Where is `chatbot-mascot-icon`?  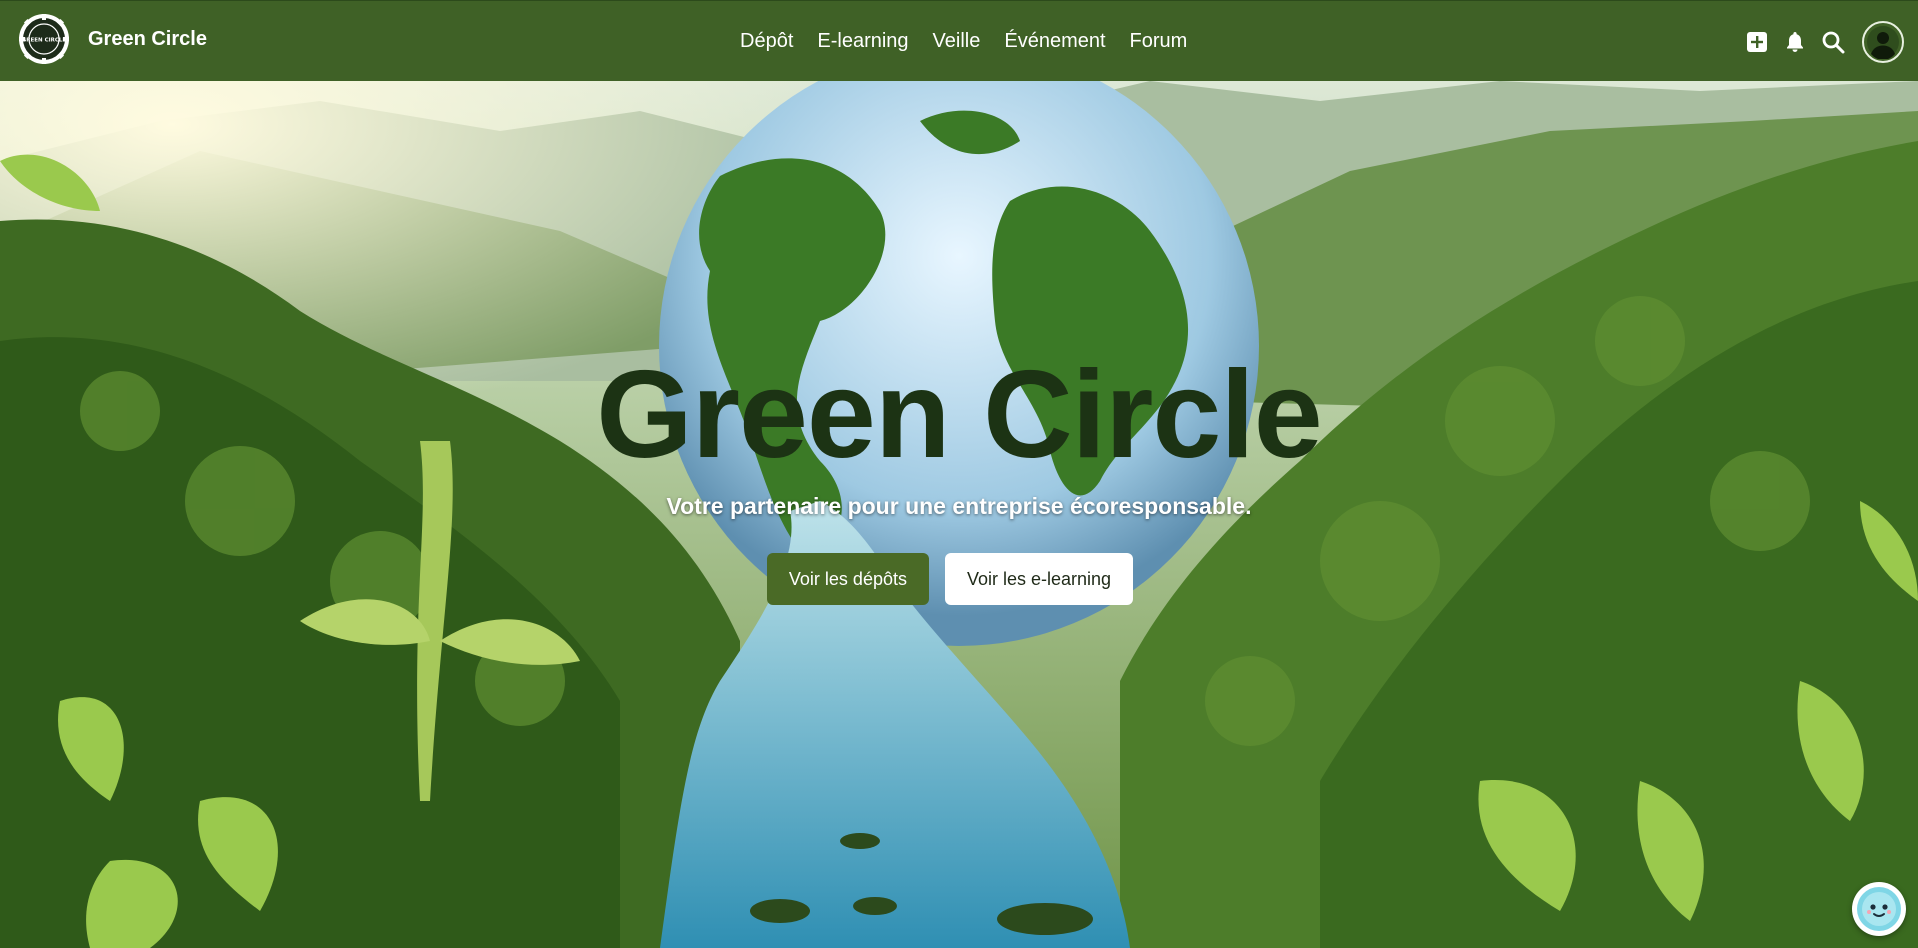 chatbot-mascot-icon is located at coordinates (1879, 909).